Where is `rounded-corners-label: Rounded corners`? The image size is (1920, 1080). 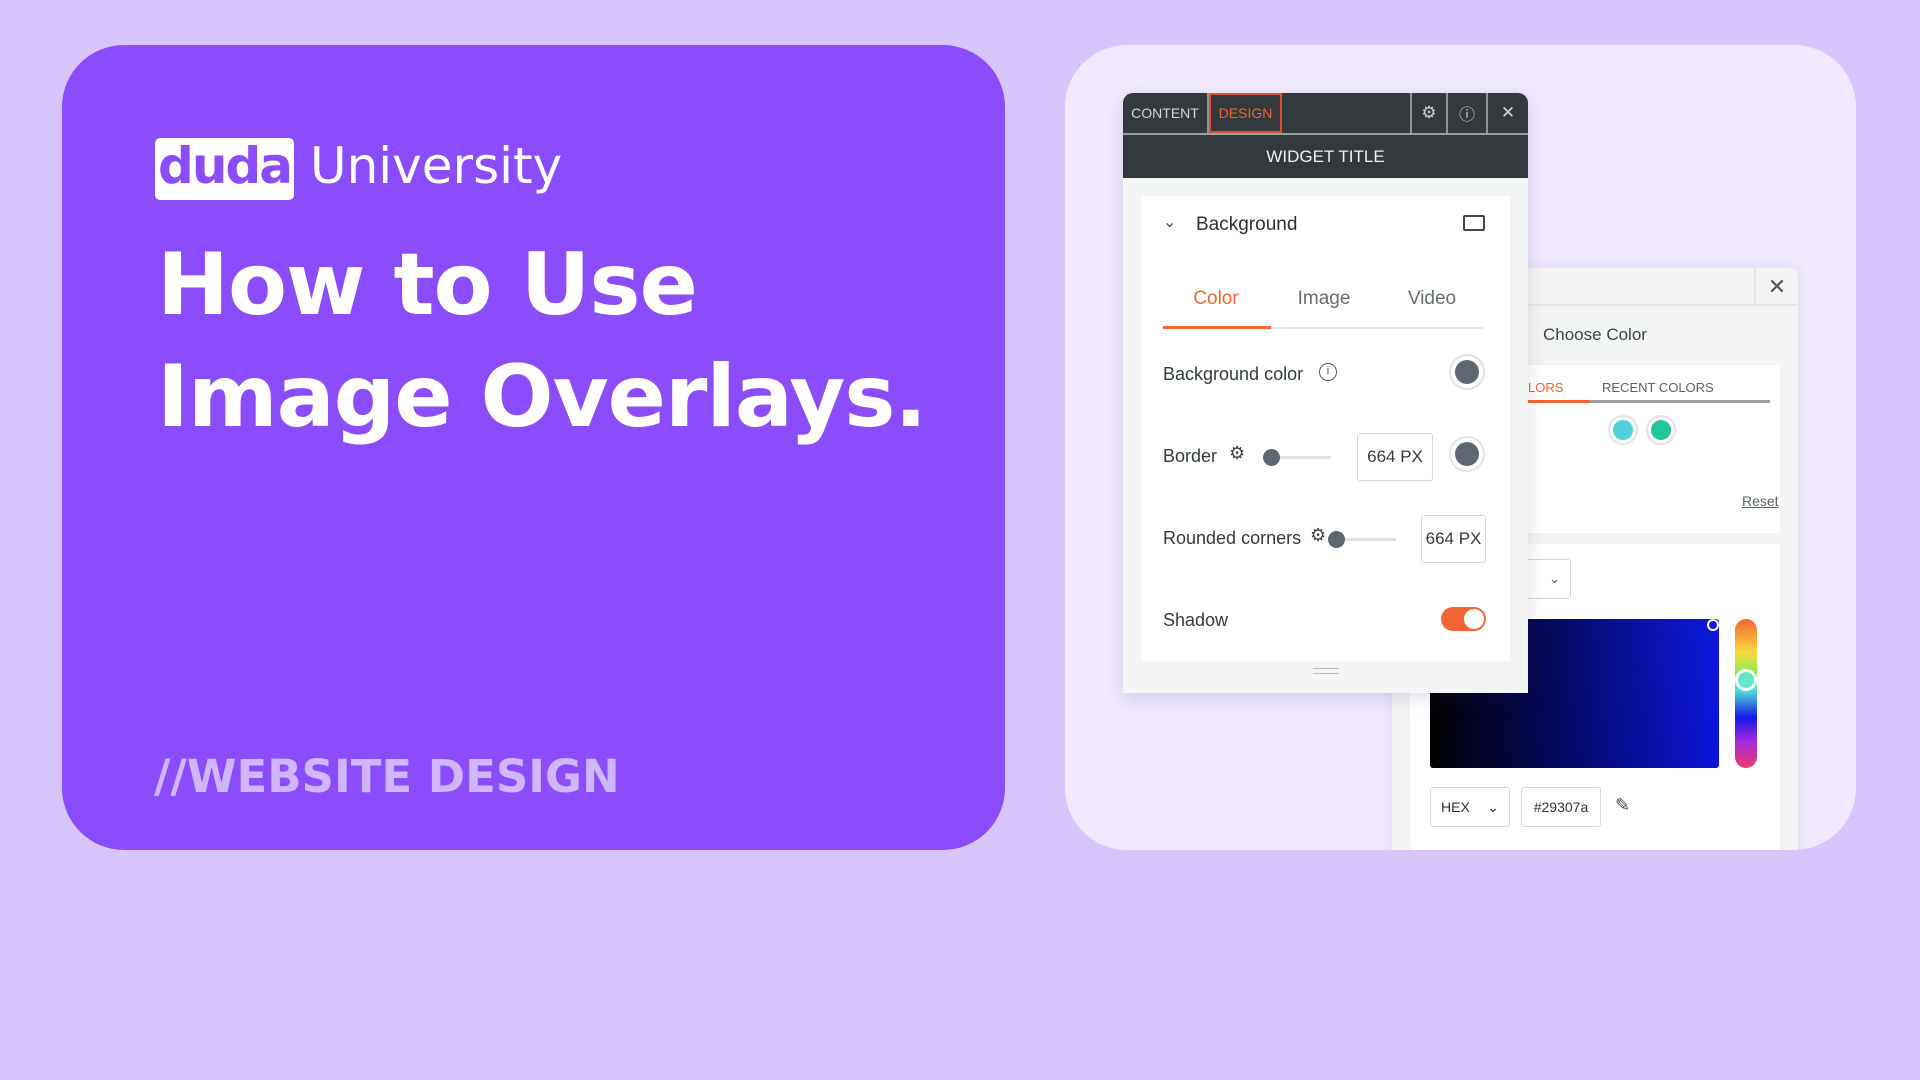 rounded-corners-label: Rounded corners is located at coordinates (1232, 538).